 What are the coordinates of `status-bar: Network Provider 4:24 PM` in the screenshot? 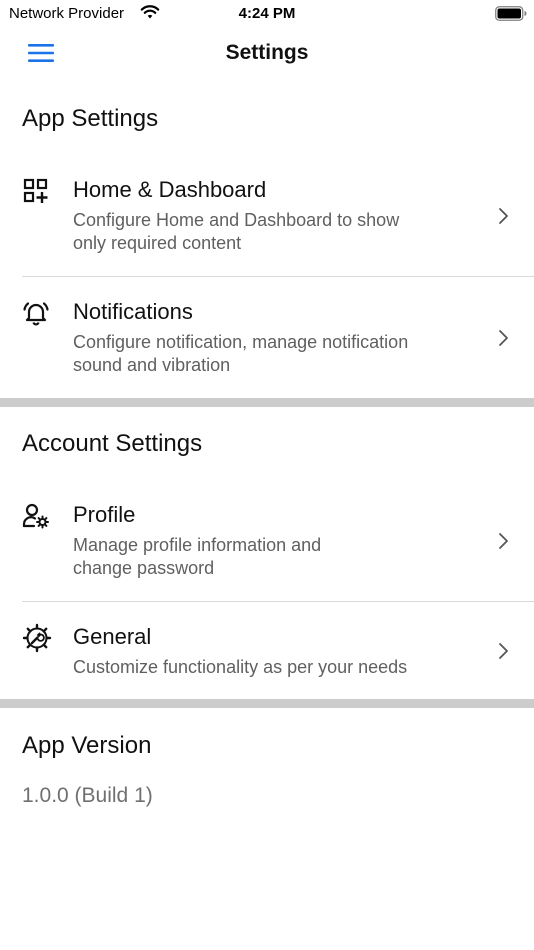 It's located at (267, 14).